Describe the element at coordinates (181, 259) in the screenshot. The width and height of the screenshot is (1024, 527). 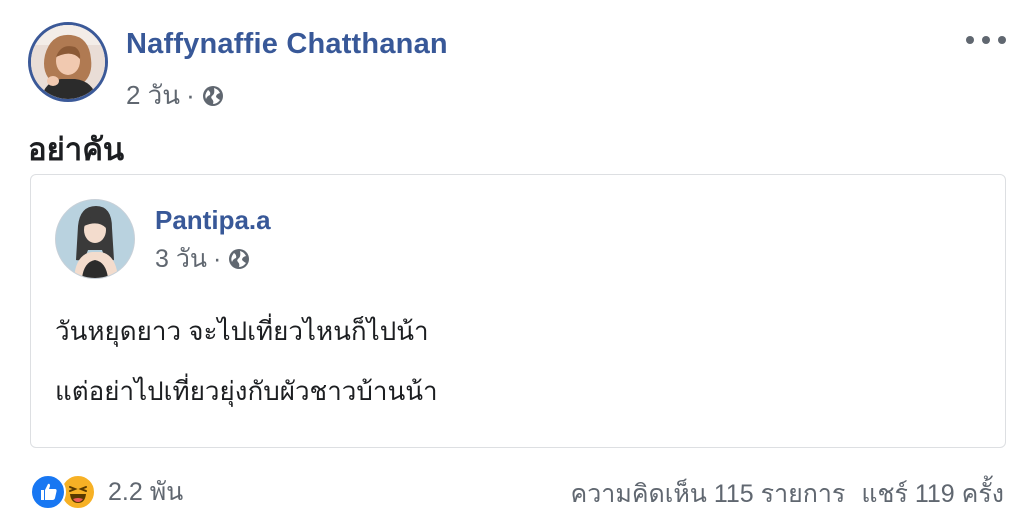
I see `shared-post-timestamp: 3 วัน` at that location.